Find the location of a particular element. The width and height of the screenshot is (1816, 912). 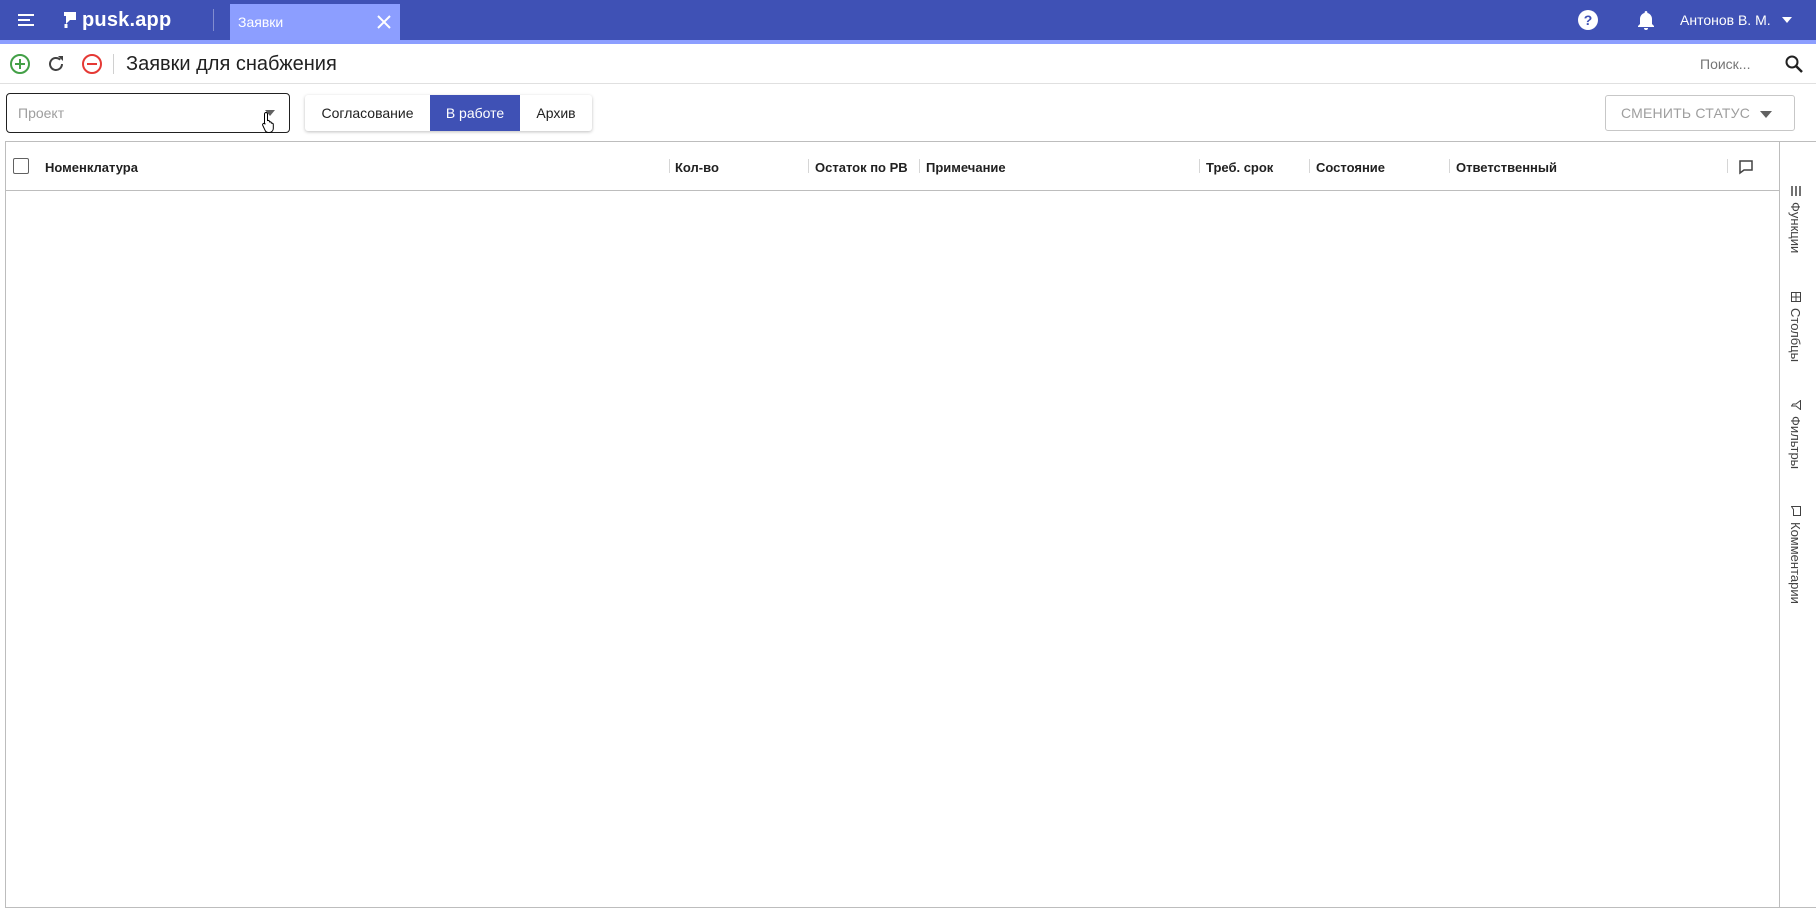

user-menu: Антонов В. М. is located at coordinates (1736, 20).